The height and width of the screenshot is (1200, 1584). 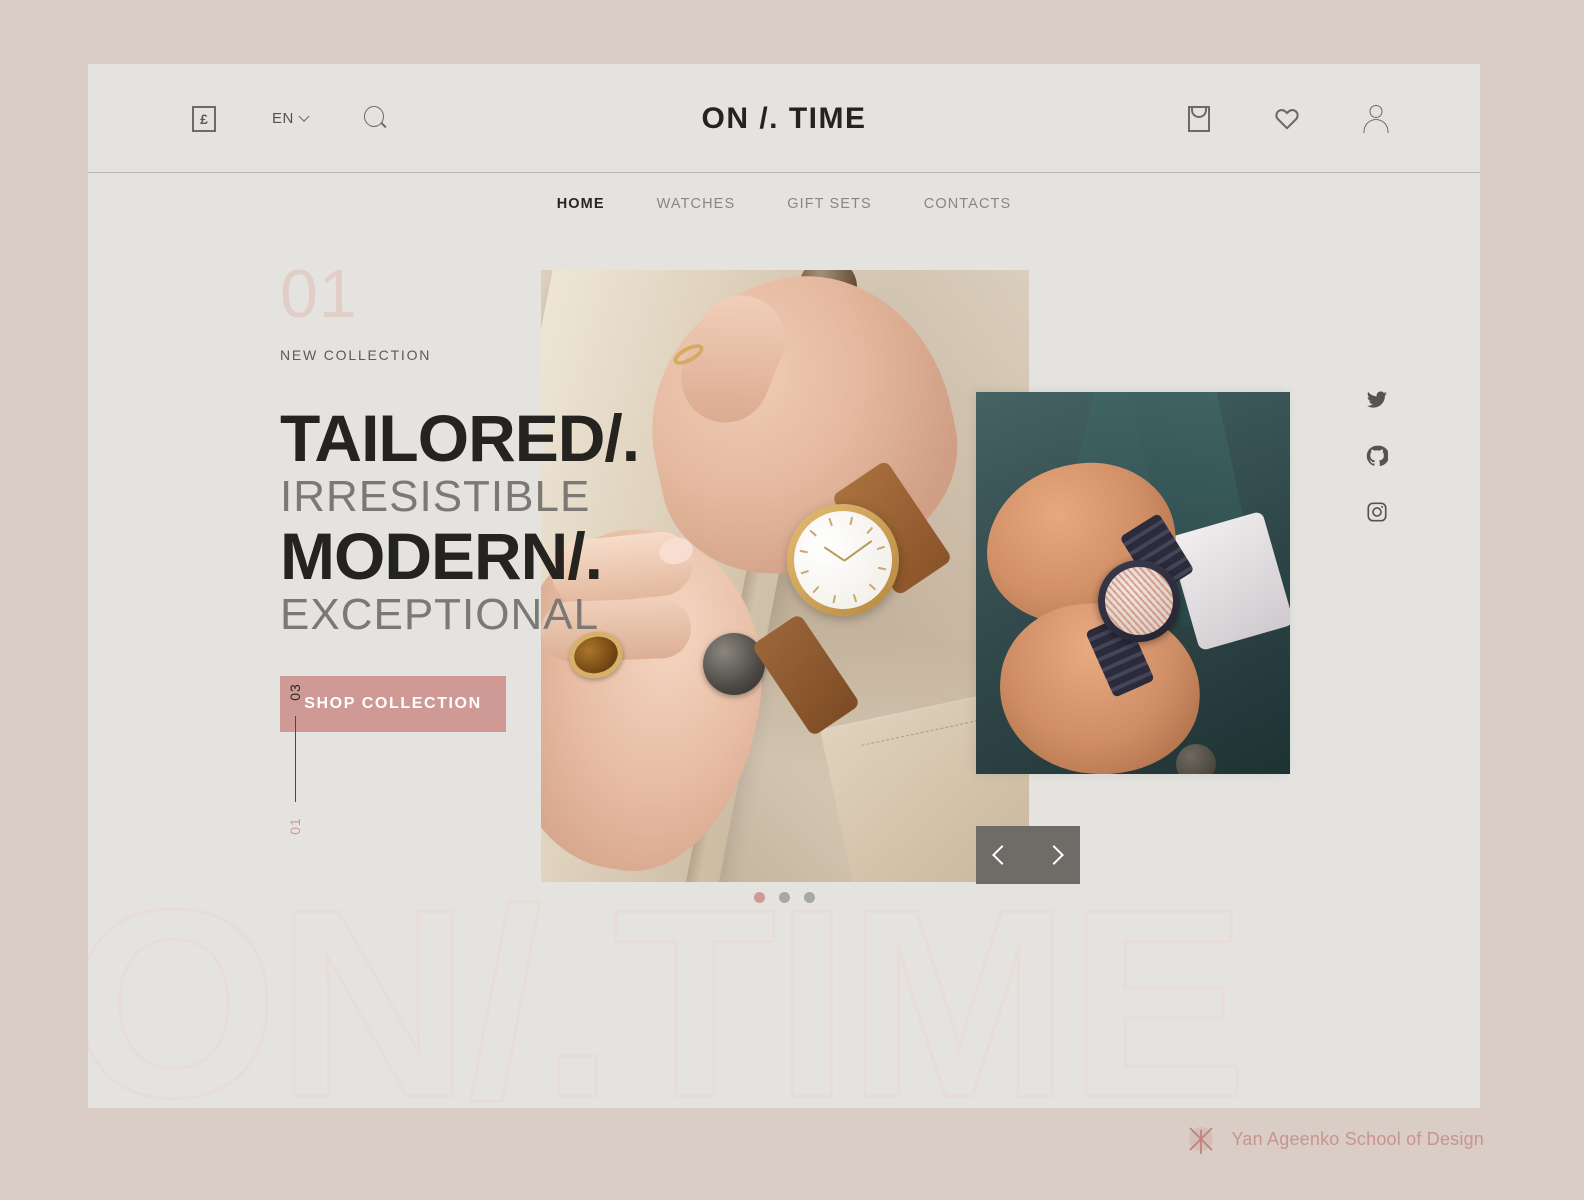 I want to click on shop-collection-button: SHOP COLLECTION, so click(x=393, y=704).